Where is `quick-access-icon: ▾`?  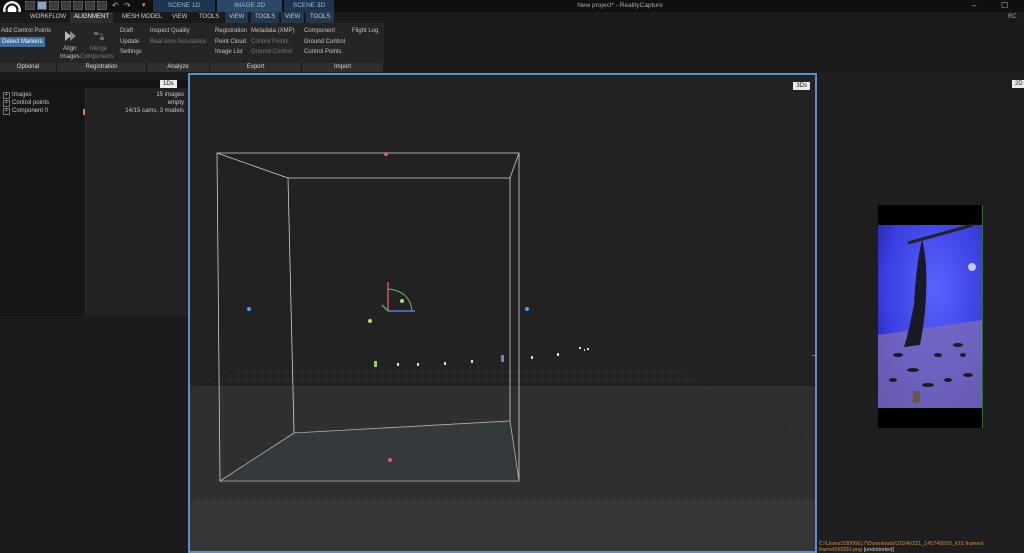
quick-access-icon: ▾ is located at coordinates (144, 6).